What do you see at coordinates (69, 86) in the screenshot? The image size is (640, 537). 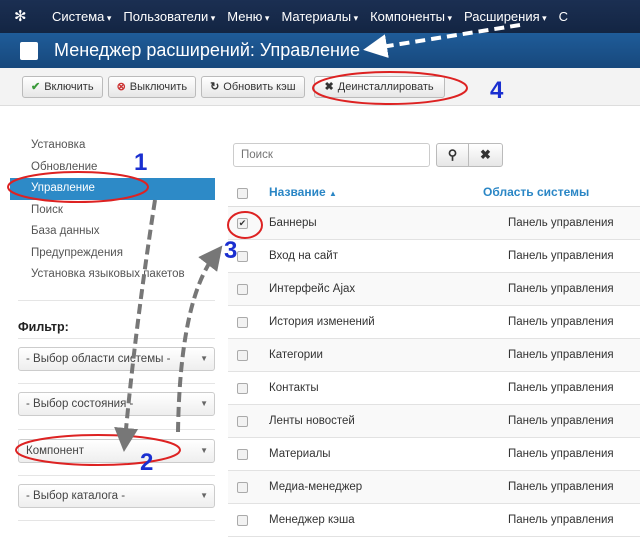 I see `enable-label: Включить` at bounding box center [69, 86].